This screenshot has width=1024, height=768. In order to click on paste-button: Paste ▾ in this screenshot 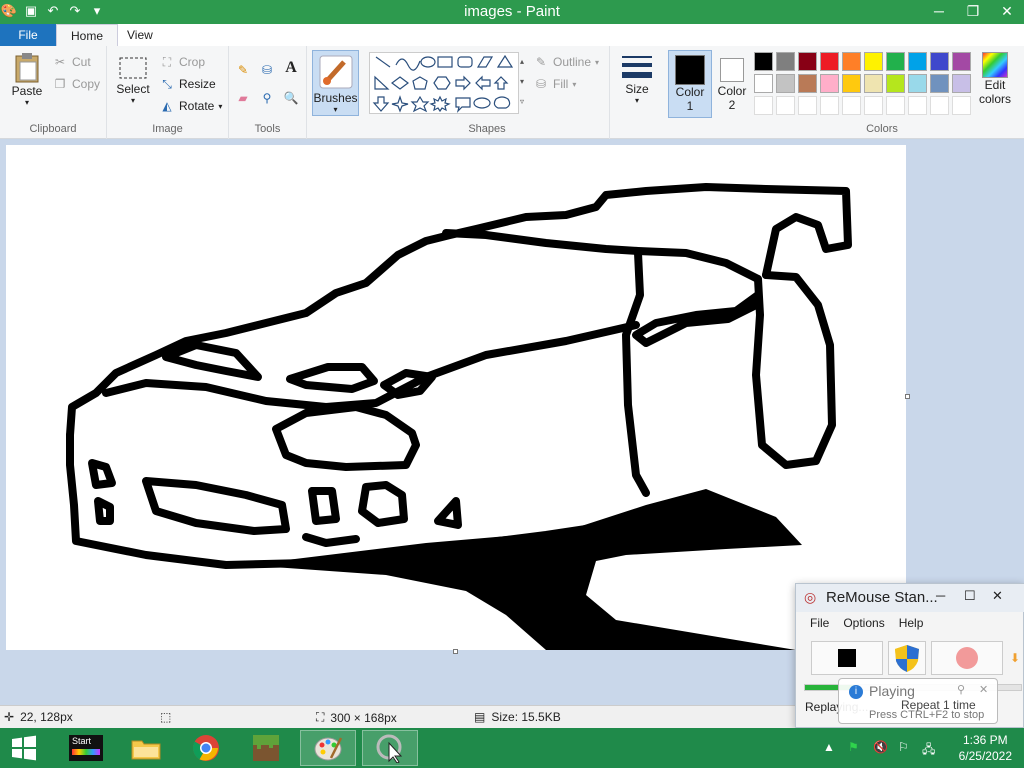, I will do `click(27, 79)`.